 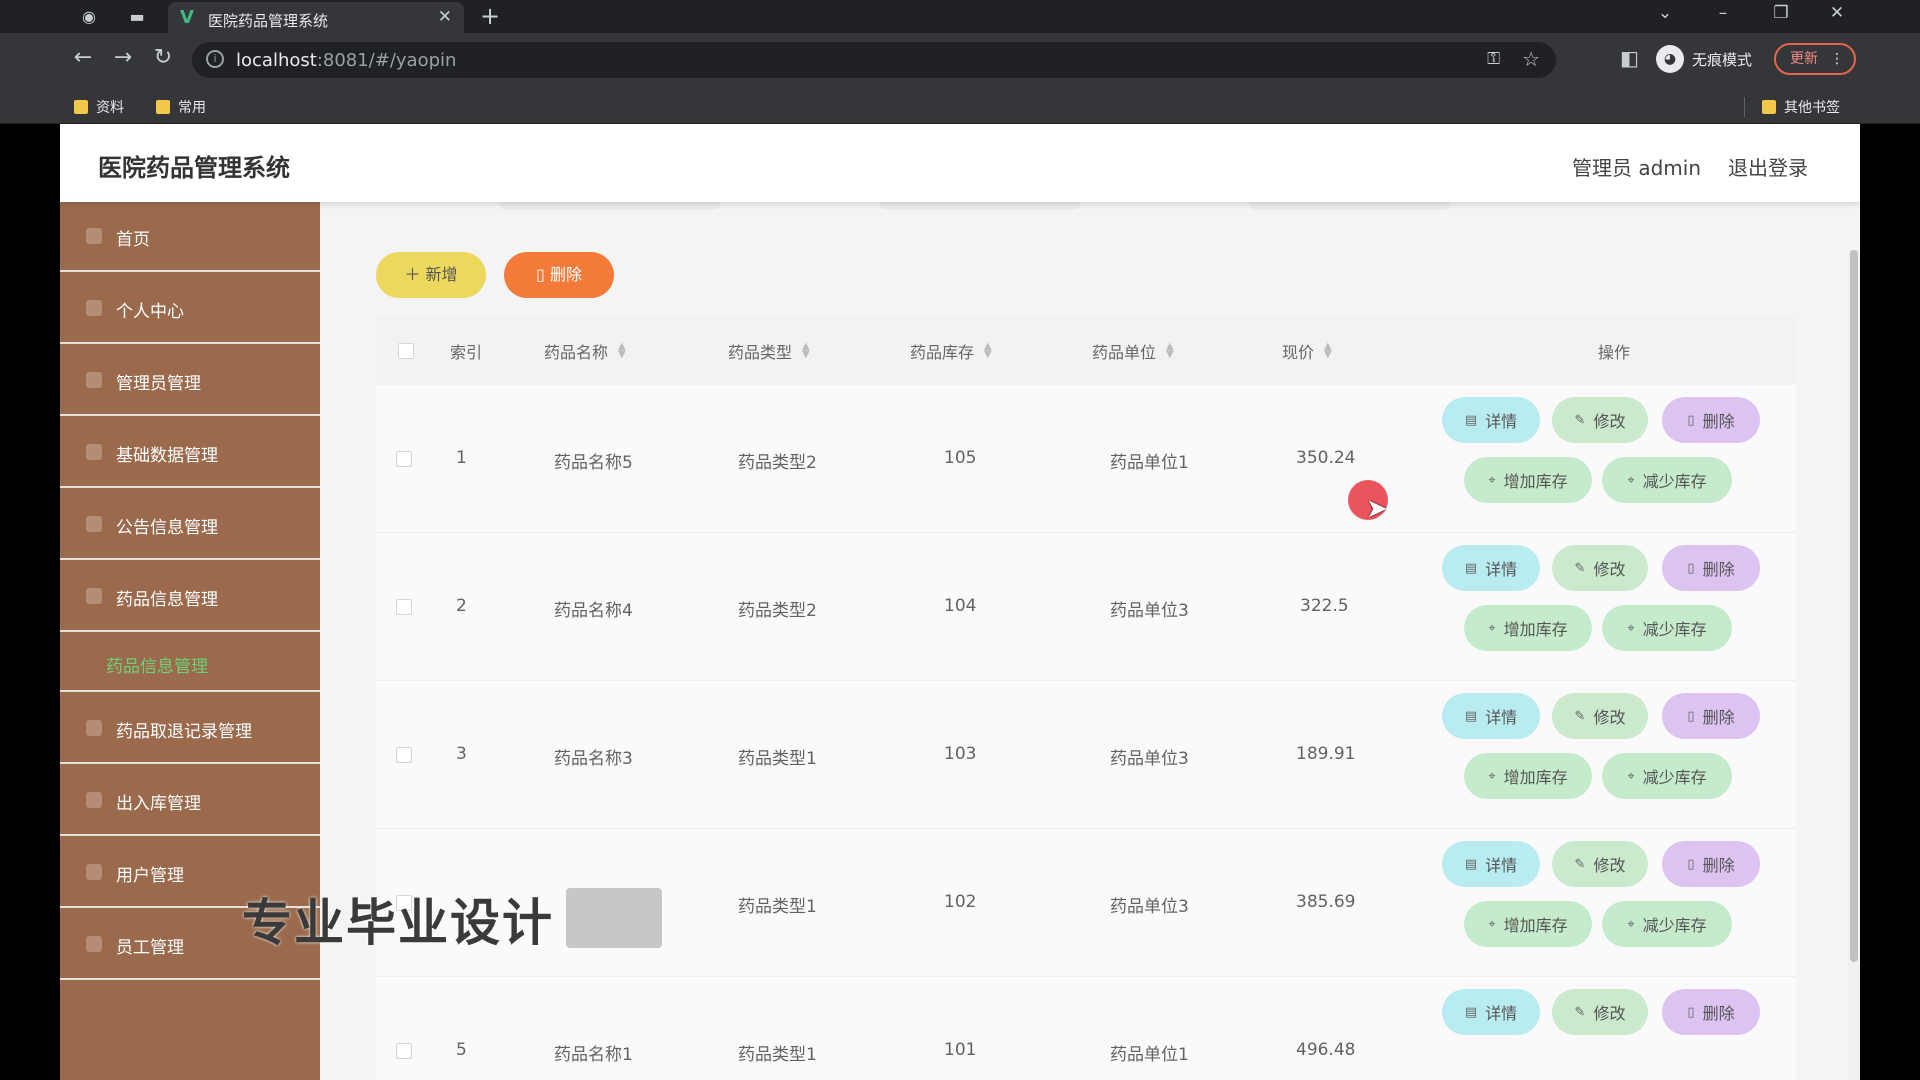 I want to click on bookmark-folder-1: 资料, so click(x=99, y=107).